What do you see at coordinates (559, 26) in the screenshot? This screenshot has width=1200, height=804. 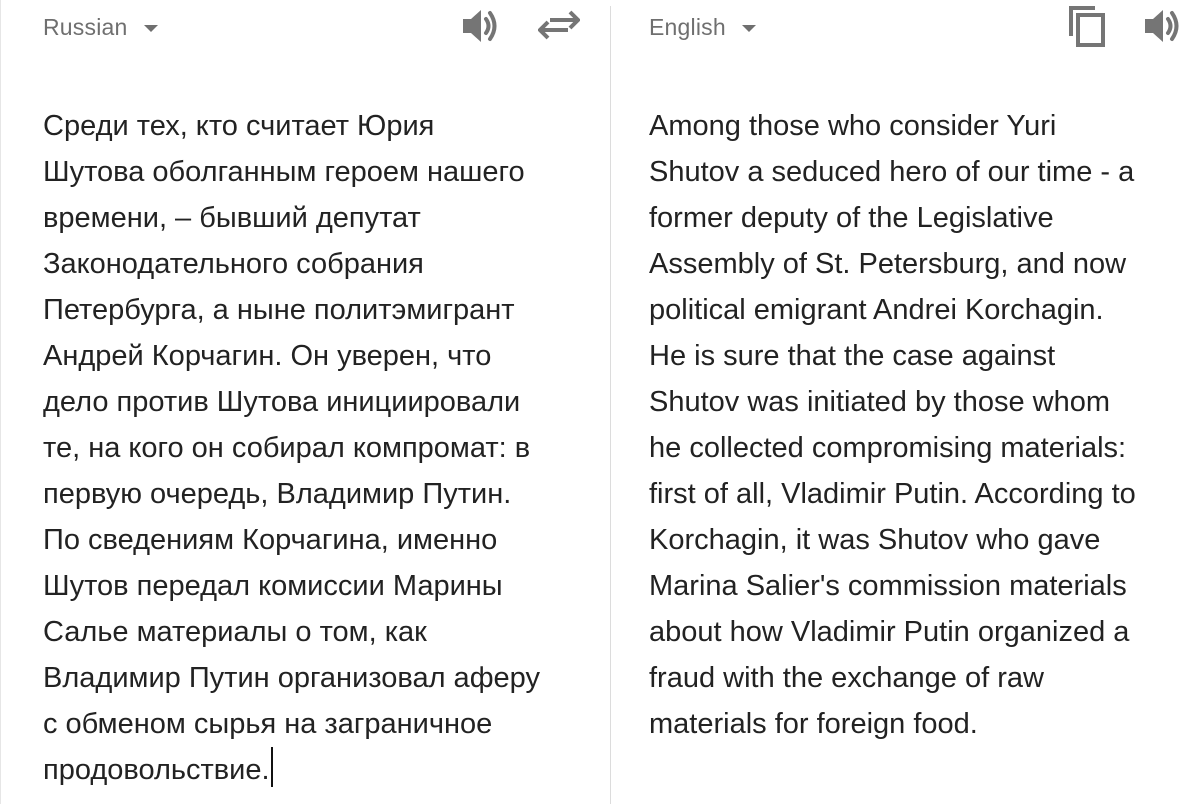 I see `swap-languages-icon` at bounding box center [559, 26].